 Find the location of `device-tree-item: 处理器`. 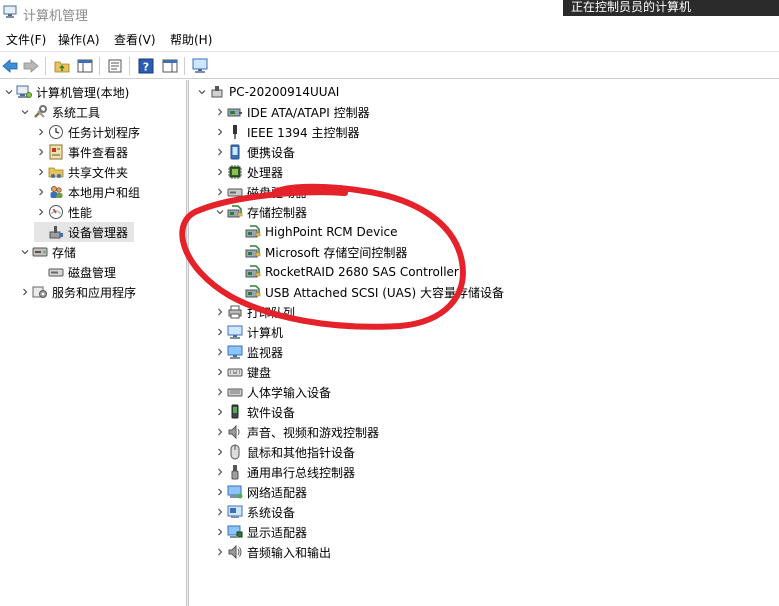

device-tree-item: 处理器 is located at coordinates (248, 172).